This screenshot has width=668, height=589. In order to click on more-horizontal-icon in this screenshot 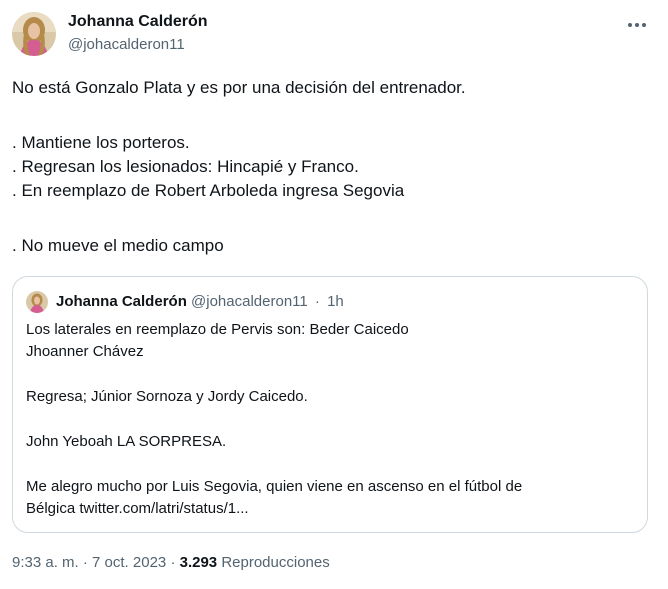, I will do `click(630, 25)`.